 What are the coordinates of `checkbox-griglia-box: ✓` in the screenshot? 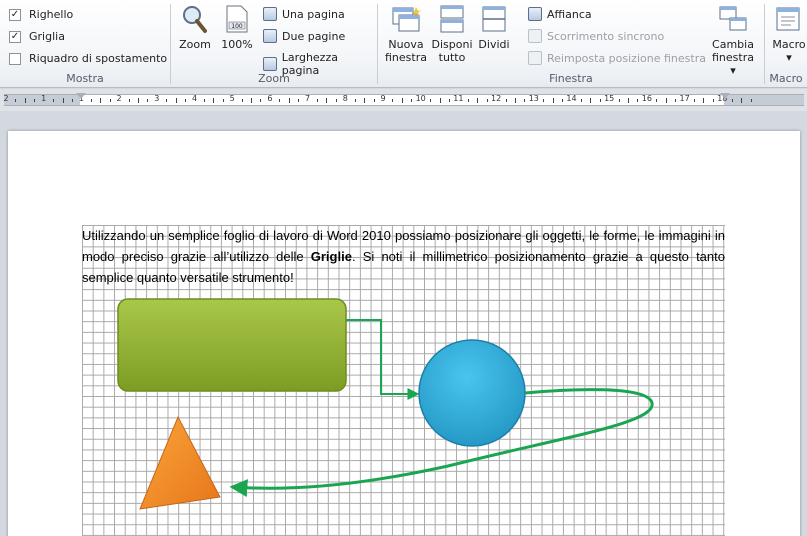 It's located at (15, 36).